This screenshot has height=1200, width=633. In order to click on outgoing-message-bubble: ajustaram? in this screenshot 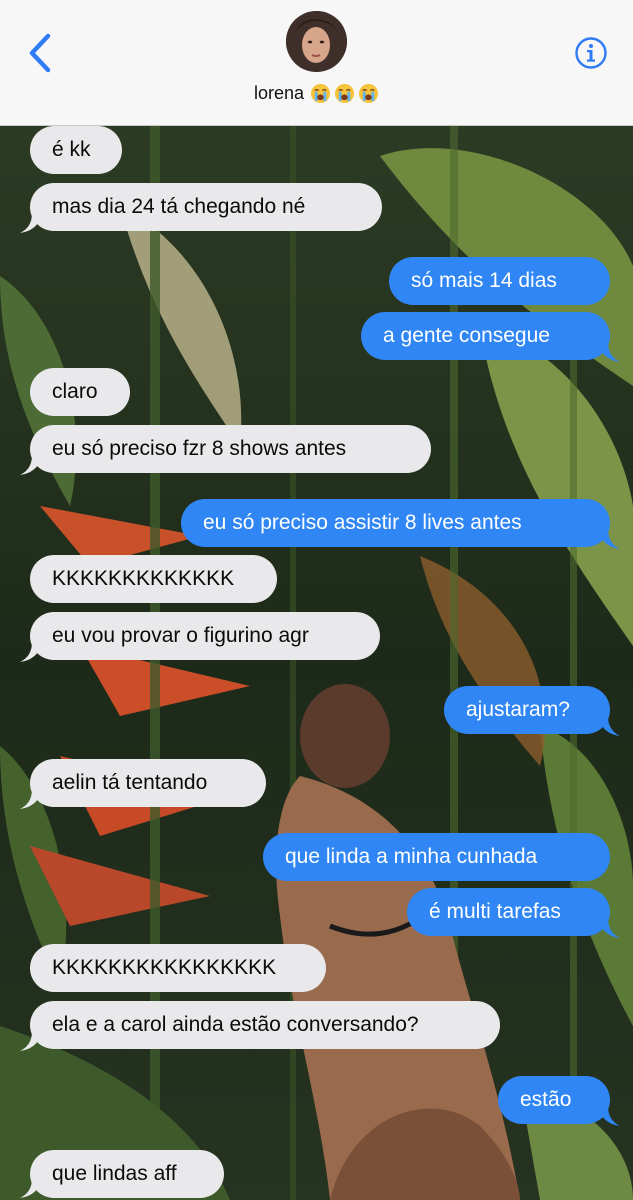, I will do `click(527, 710)`.